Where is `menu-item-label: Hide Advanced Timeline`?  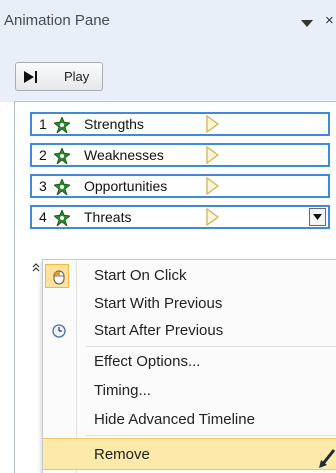 menu-item-label: Hide Advanced Timeline is located at coordinates (174, 419).